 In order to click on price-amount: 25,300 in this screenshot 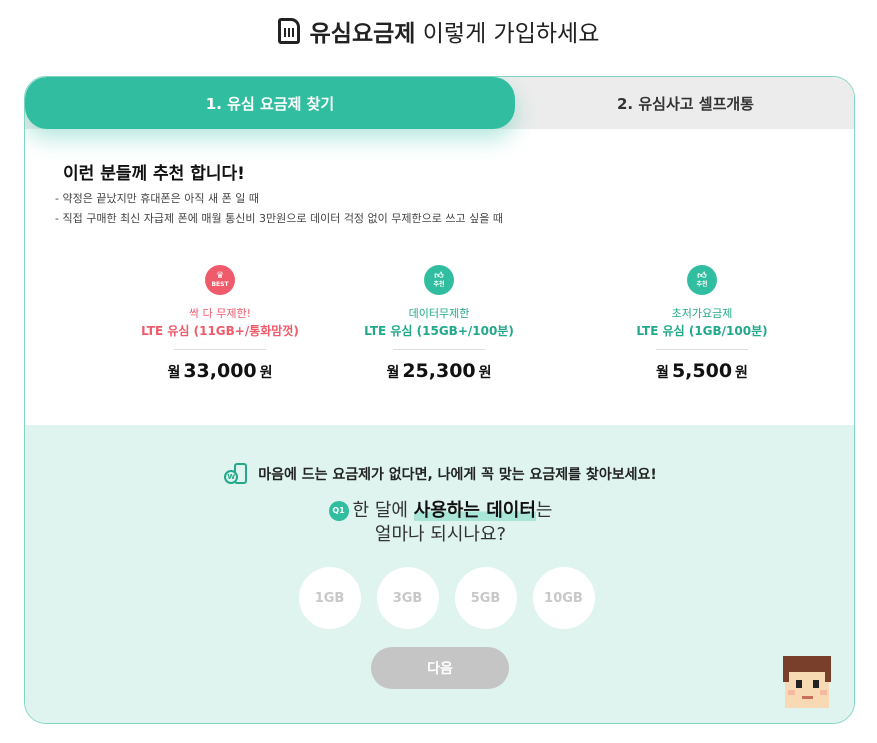, I will do `click(439, 371)`.